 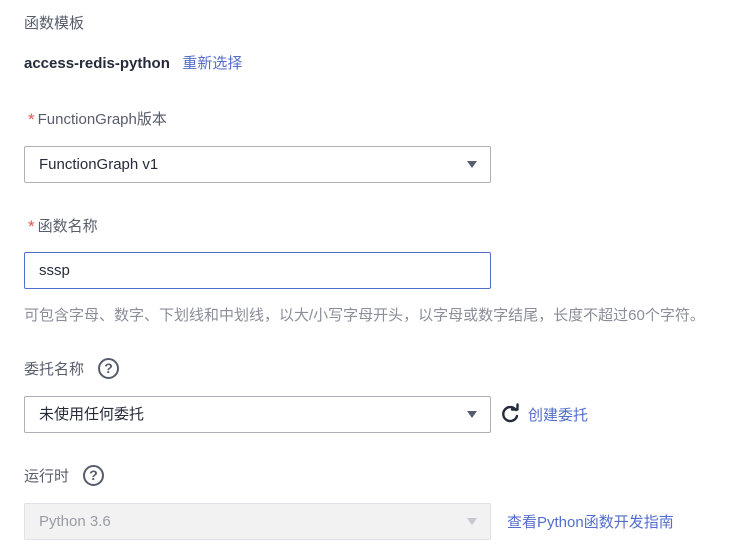 I want to click on version-label-row: * FunctionGraph版本, so click(x=97, y=118).